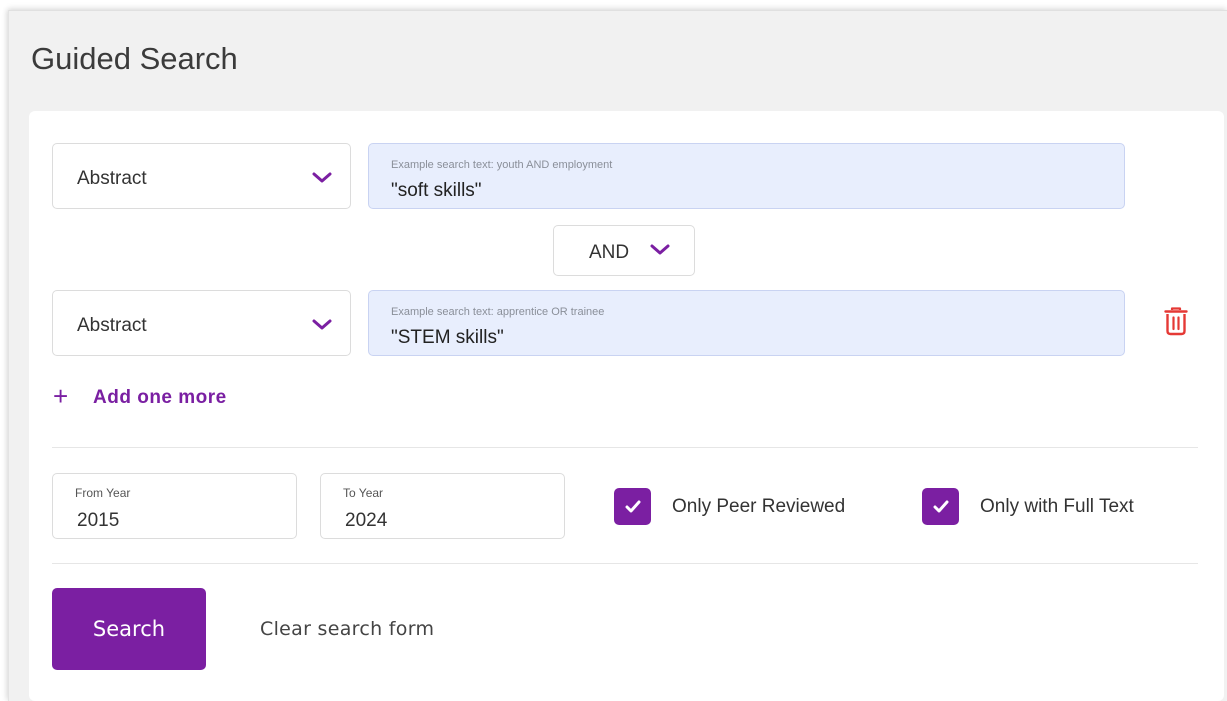 The image size is (1227, 701). I want to click on field-select-1-value: Abstract, so click(112, 178).